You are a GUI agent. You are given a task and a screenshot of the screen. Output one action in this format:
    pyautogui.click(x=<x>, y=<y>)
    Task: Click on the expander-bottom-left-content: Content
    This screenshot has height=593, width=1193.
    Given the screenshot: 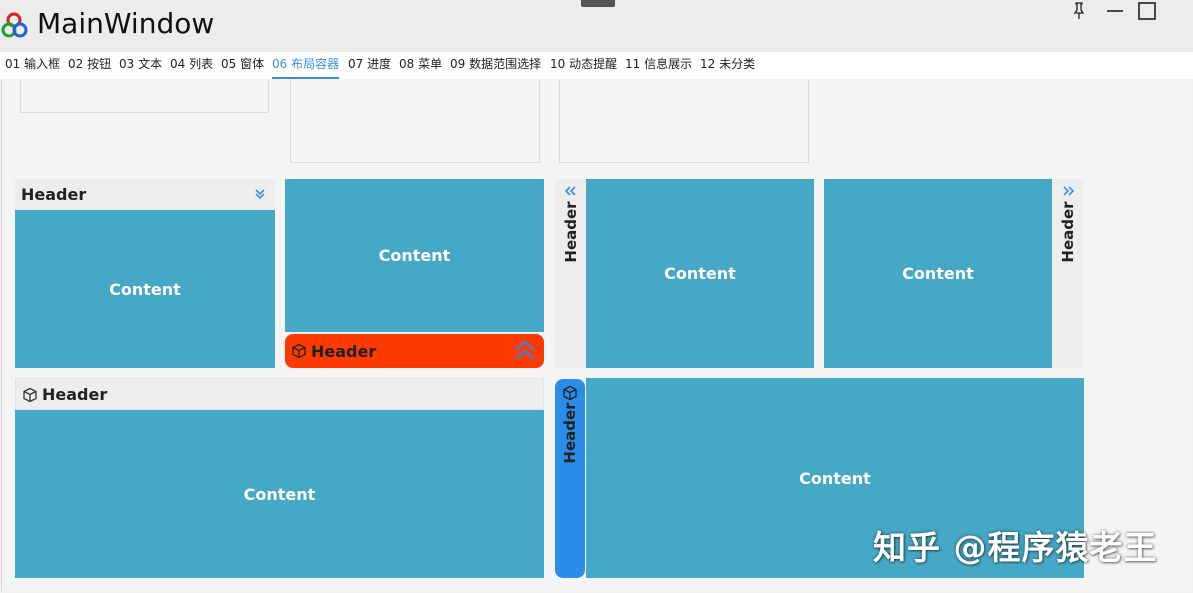 What is the action you would take?
    pyautogui.click(x=279, y=494)
    